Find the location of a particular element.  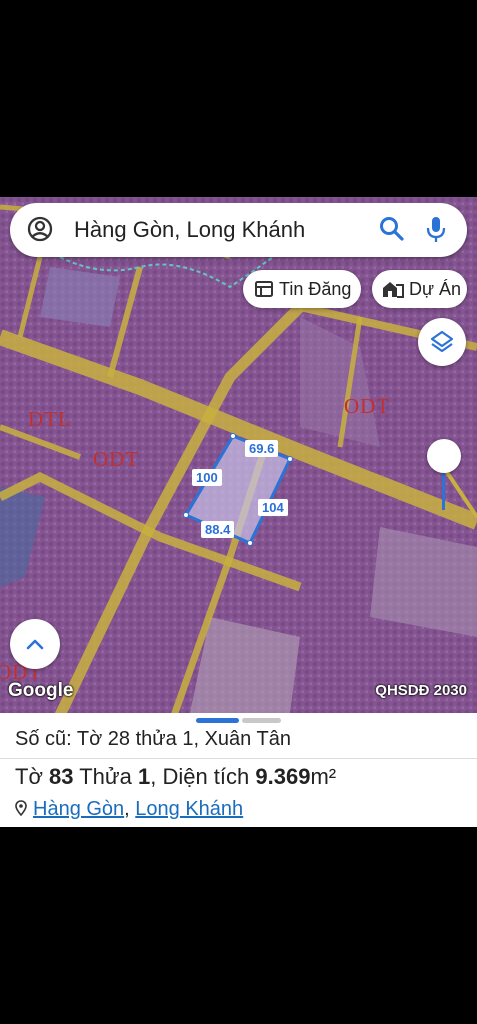

commune-link: Hàng Gòn is located at coordinates (78, 809).